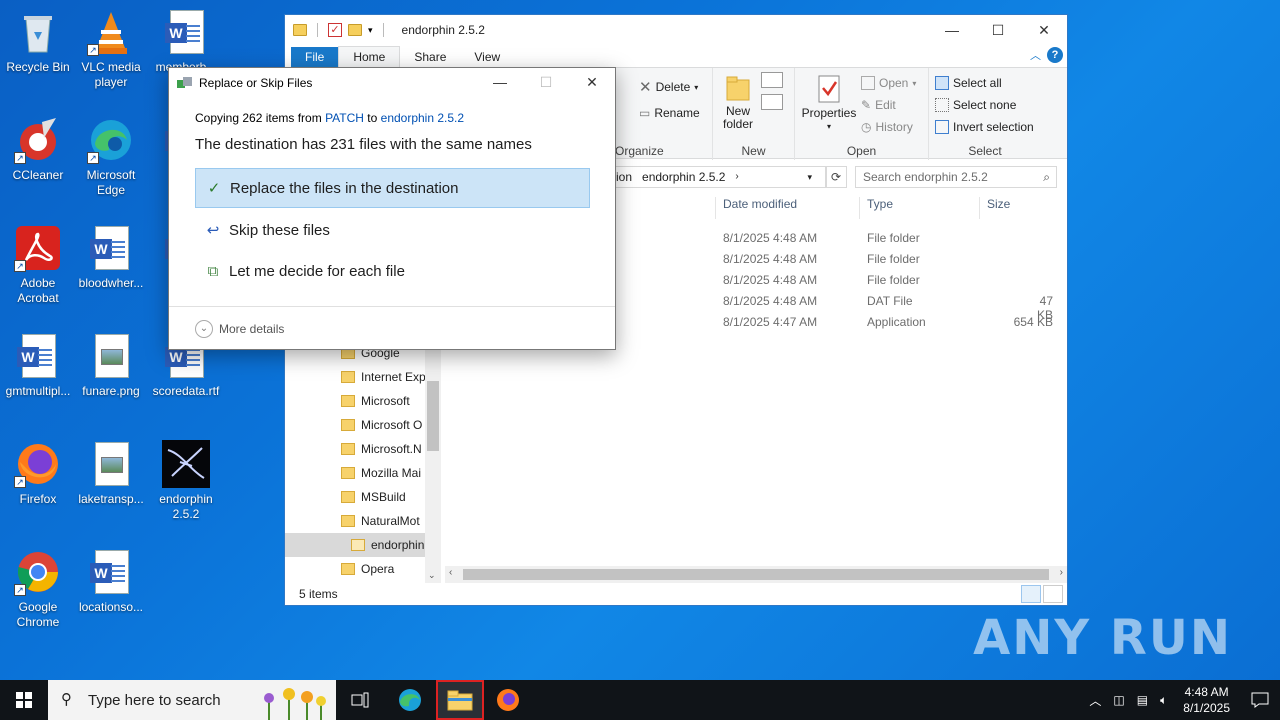 This screenshot has width=1280, height=720. What do you see at coordinates (355, 545) in the screenshot?
I see `nav-item-endorphin: endorphin` at bounding box center [355, 545].